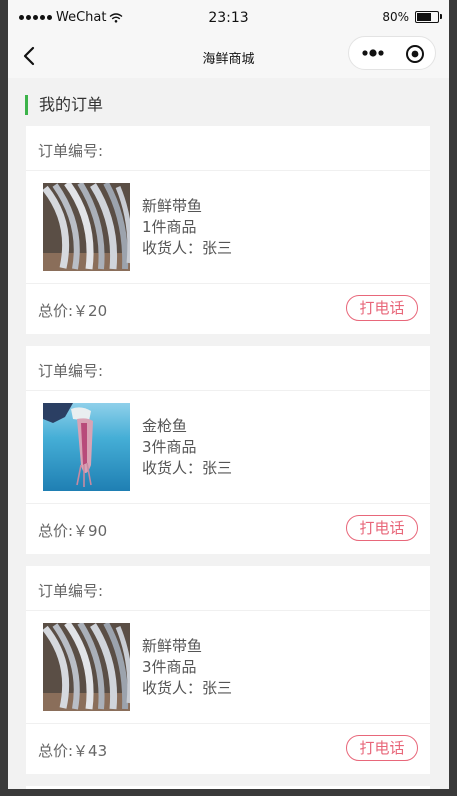  What do you see at coordinates (228, 18) in the screenshot?
I see `status-bar: WeChat 23:13 80%` at bounding box center [228, 18].